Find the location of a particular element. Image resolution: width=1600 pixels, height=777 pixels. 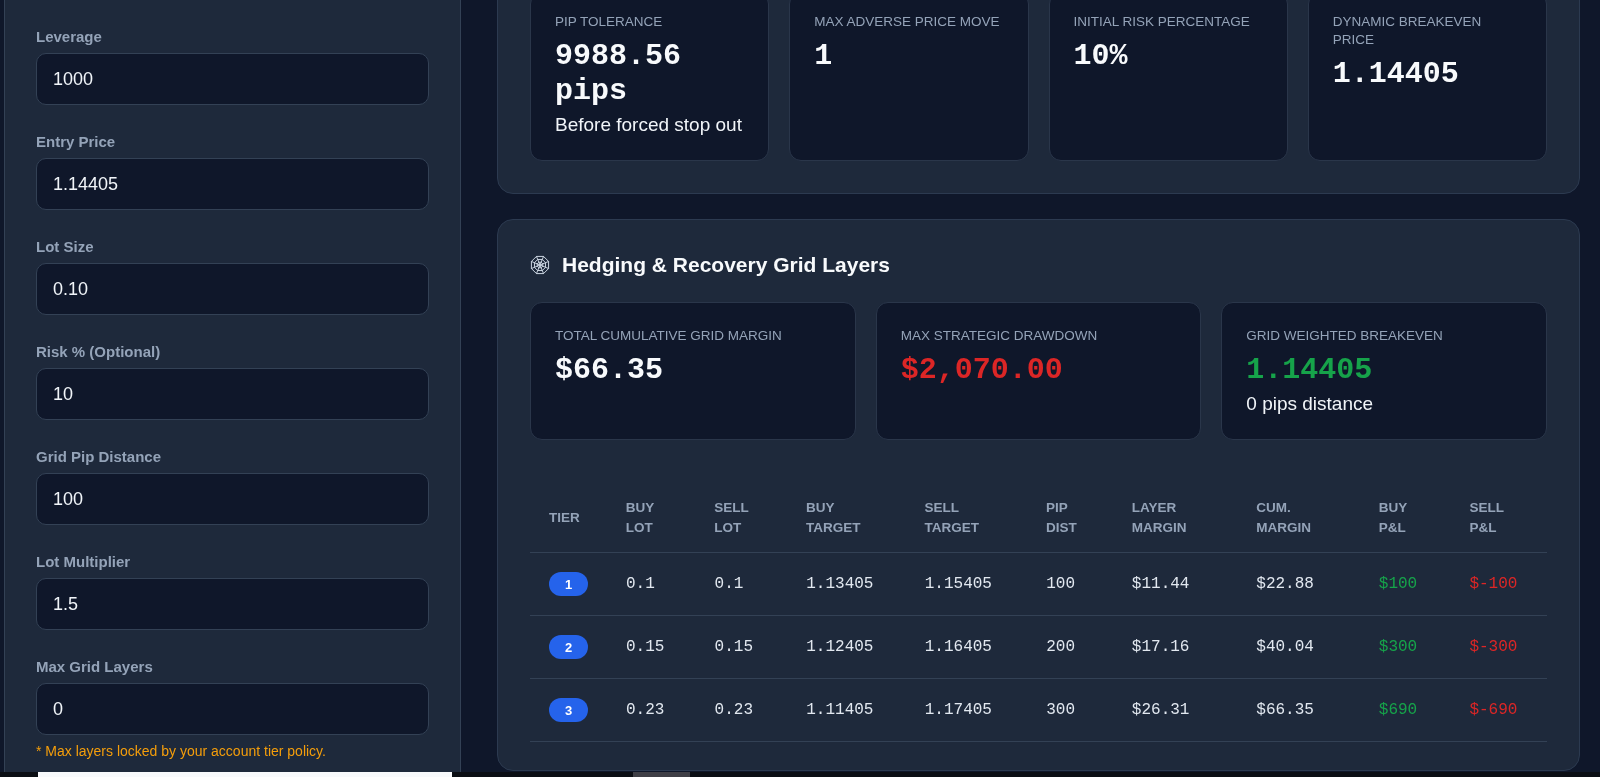

table-cell: $11.44 is located at coordinates (1160, 584).